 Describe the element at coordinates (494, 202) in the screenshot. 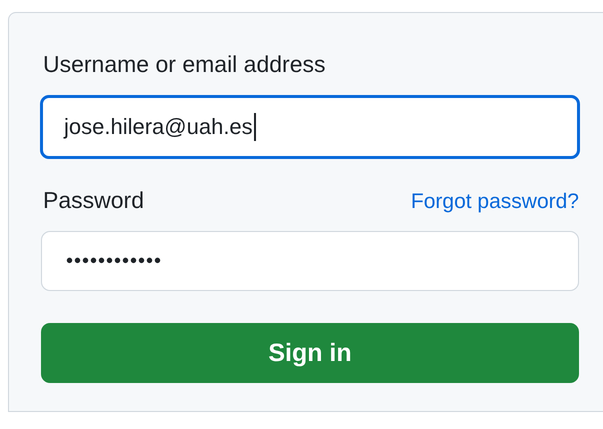

I see `forgot-password-link: Forgot password?` at that location.